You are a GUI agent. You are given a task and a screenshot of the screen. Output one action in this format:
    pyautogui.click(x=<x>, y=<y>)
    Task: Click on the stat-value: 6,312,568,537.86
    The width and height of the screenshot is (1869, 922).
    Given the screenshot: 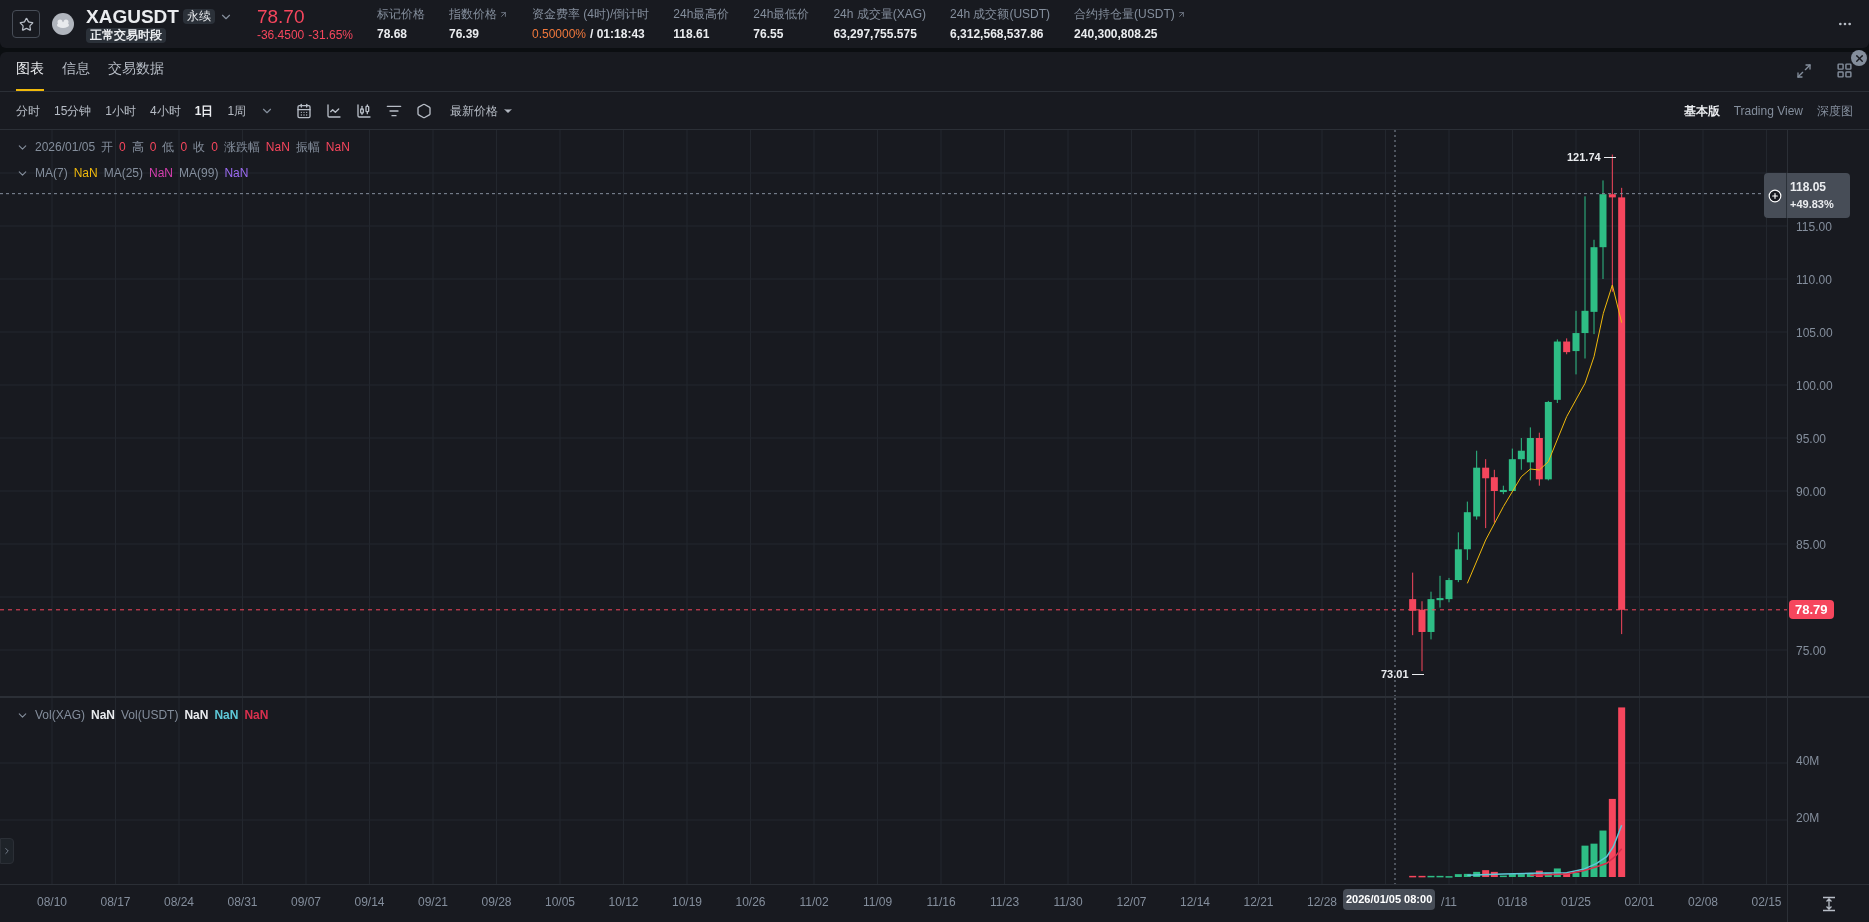 What is the action you would take?
    pyautogui.click(x=997, y=34)
    